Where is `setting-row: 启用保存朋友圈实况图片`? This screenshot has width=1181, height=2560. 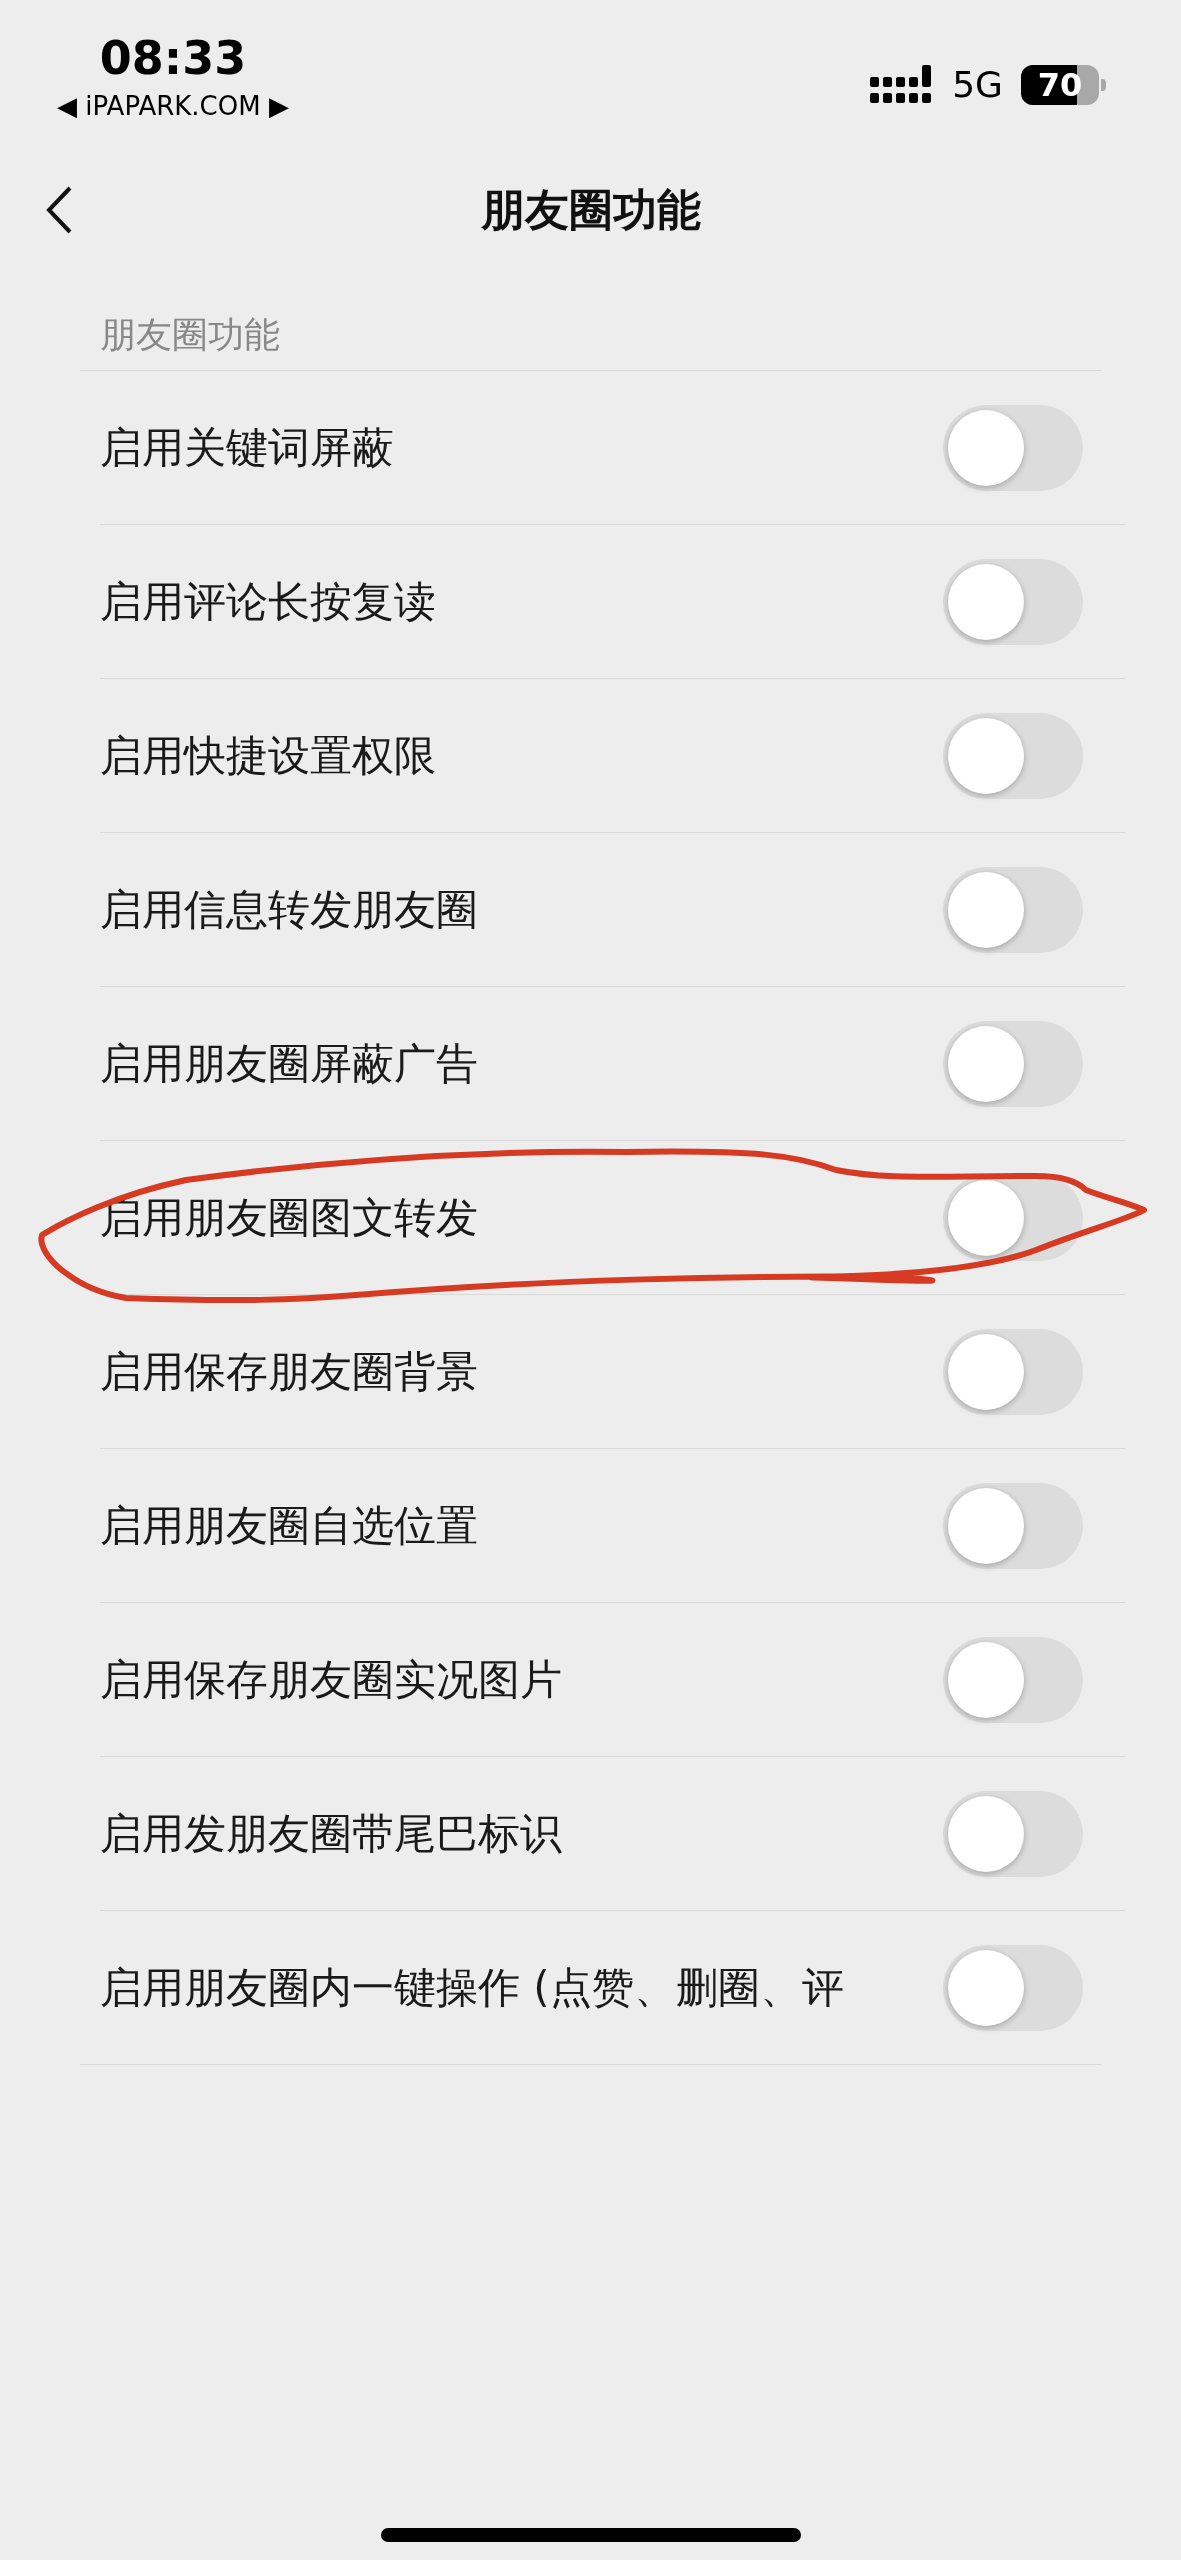 setting-row: 启用保存朋友圈实况图片 is located at coordinates (590, 1679).